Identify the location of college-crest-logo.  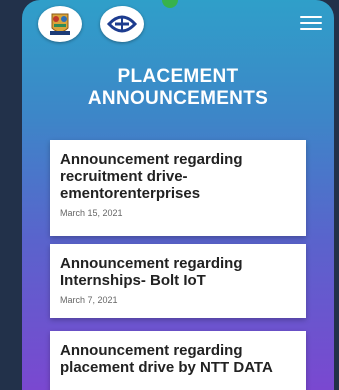
(60, 24).